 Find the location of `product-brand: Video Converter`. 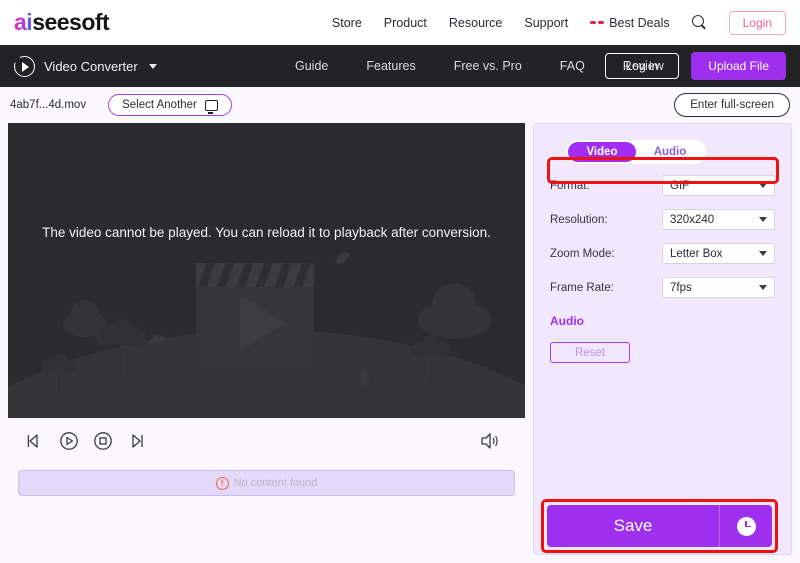

product-brand: Video Converter is located at coordinates (85, 66).